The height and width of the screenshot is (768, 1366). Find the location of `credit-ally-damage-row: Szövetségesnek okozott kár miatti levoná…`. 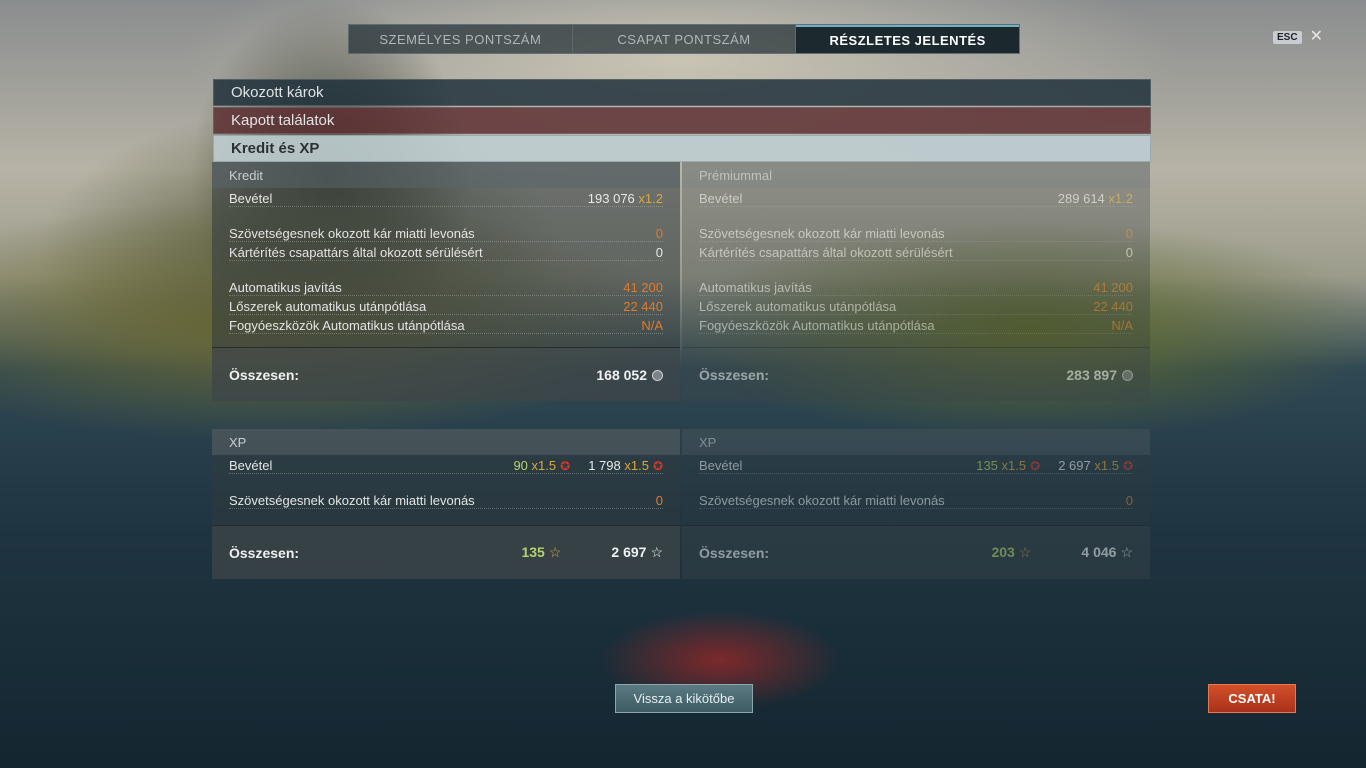

credit-ally-damage-row: Szövetségesnek okozott kár miatti levoná… is located at coordinates (446, 232).